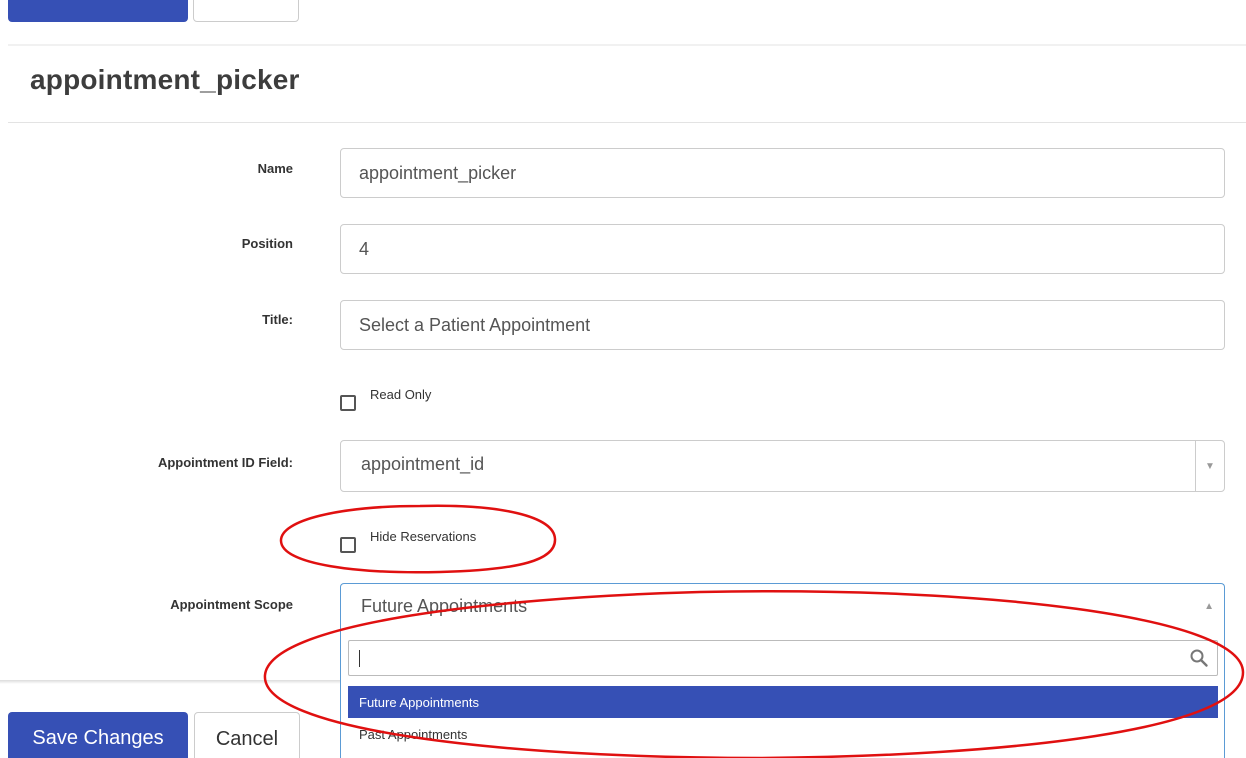  I want to click on top-divider, so click(627, 45).